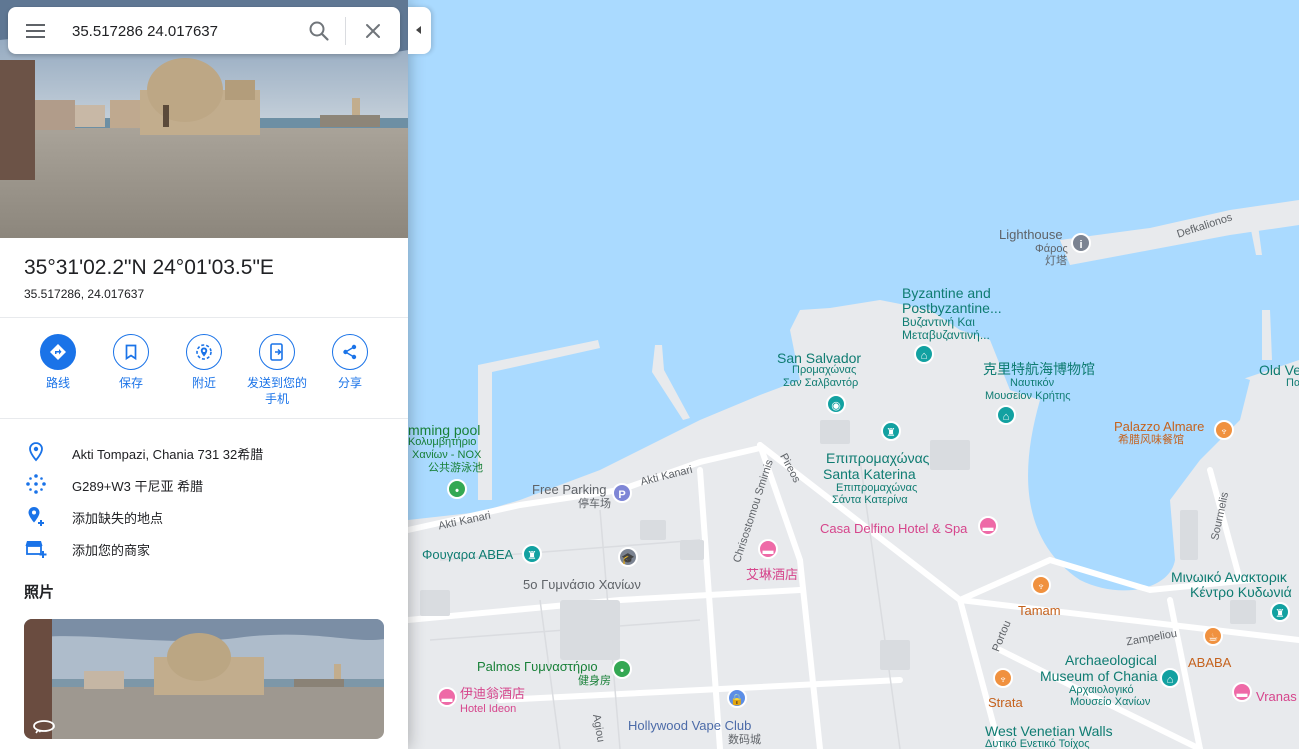 This screenshot has height=749, width=1299. Describe the element at coordinates (1111, 660) in the screenshot. I see `archaeological-museum-label: Archaeological` at that location.